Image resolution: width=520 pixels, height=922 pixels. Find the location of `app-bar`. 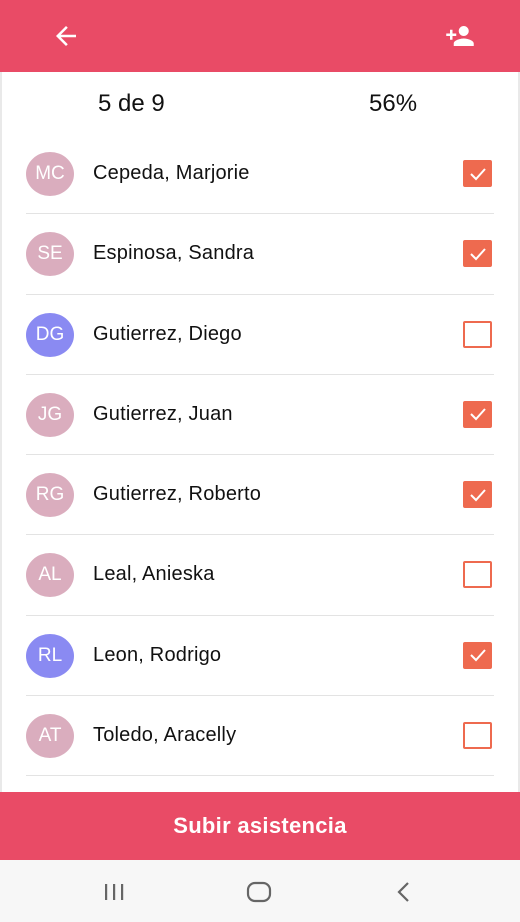

app-bar is located at coordinates (260, 36).